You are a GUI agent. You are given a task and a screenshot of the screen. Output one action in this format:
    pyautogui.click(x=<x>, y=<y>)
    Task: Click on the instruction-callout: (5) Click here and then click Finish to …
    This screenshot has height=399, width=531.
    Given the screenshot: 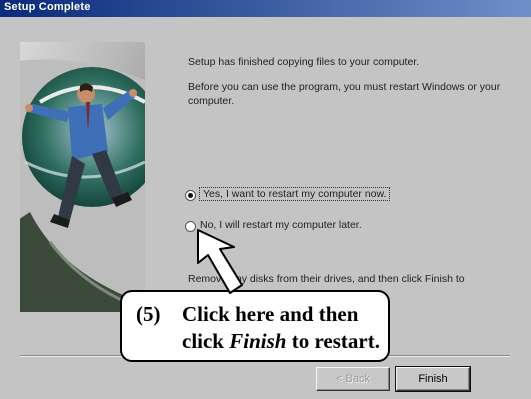 What is the action you would take?
    pyautogui.click(x=255, y=326)
    